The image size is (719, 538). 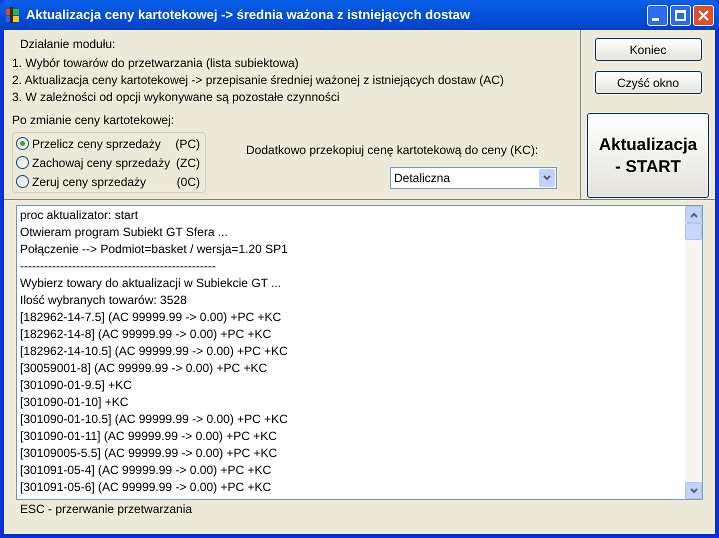 I want to click on radio-label: Przelicz ceny sprzedaży, so click(x=96, y=143).